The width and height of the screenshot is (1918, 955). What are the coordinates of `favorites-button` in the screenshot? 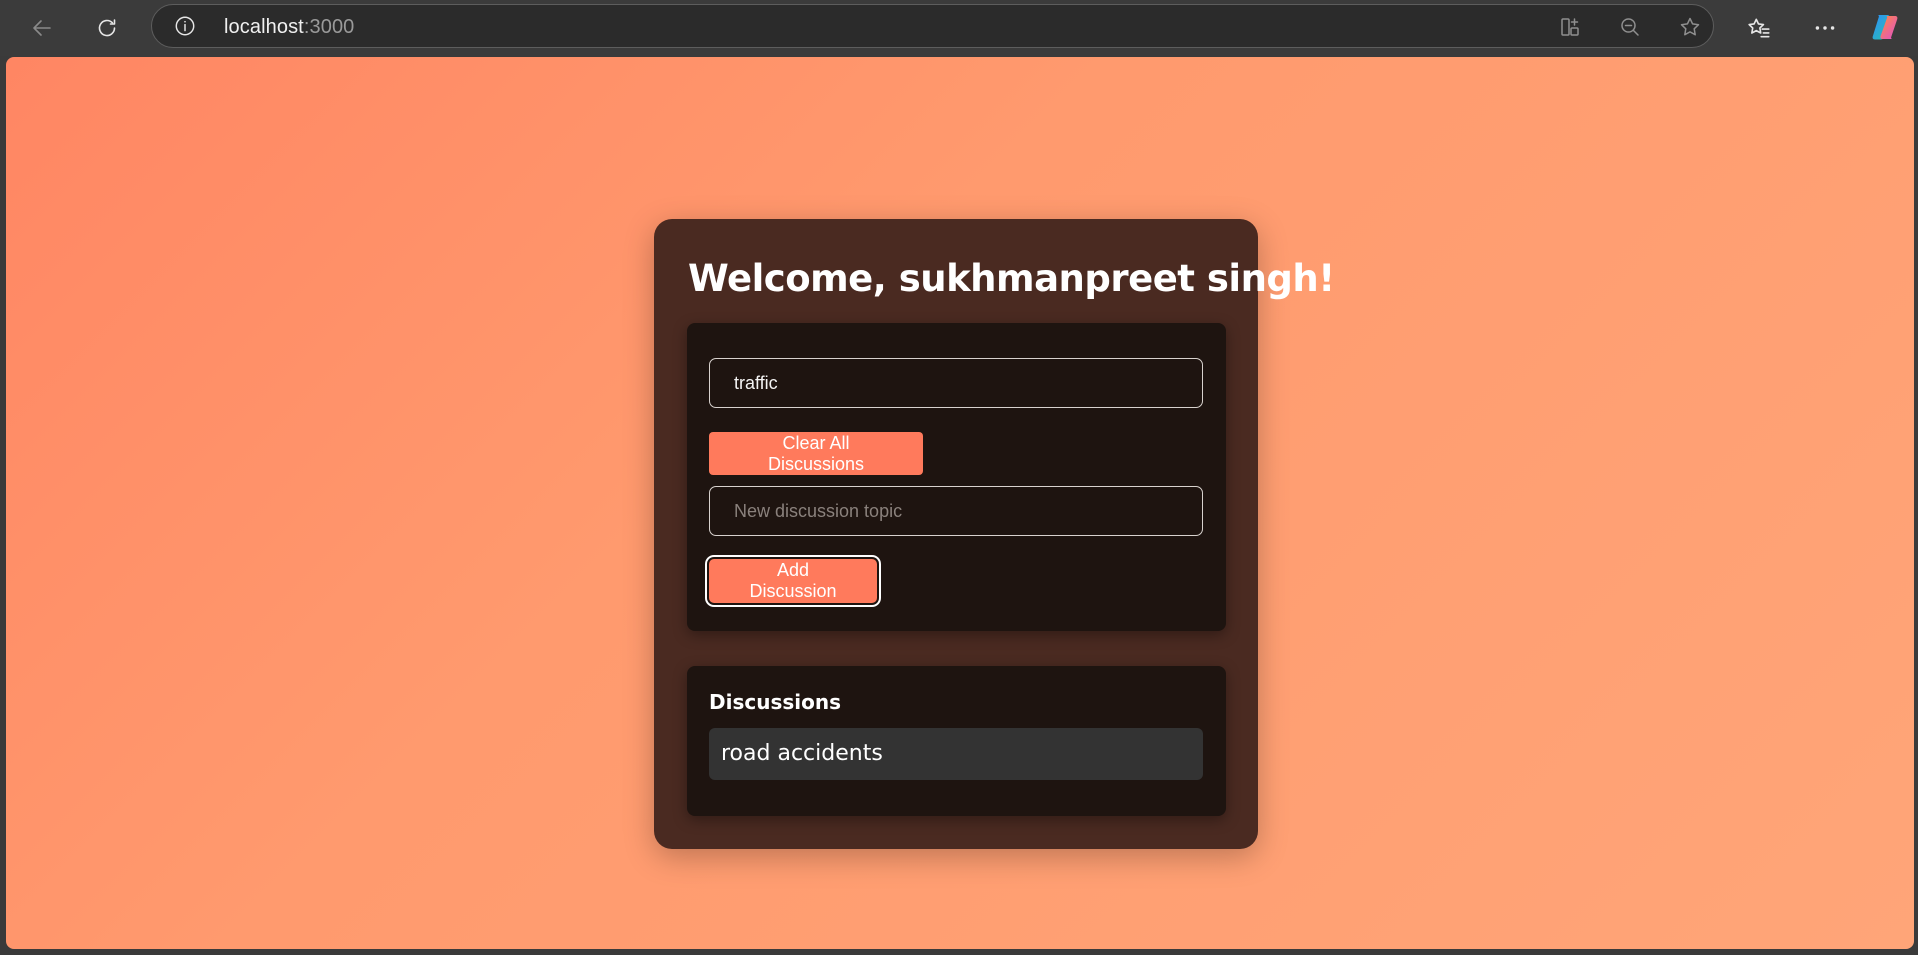 It's located at (1759, 28).